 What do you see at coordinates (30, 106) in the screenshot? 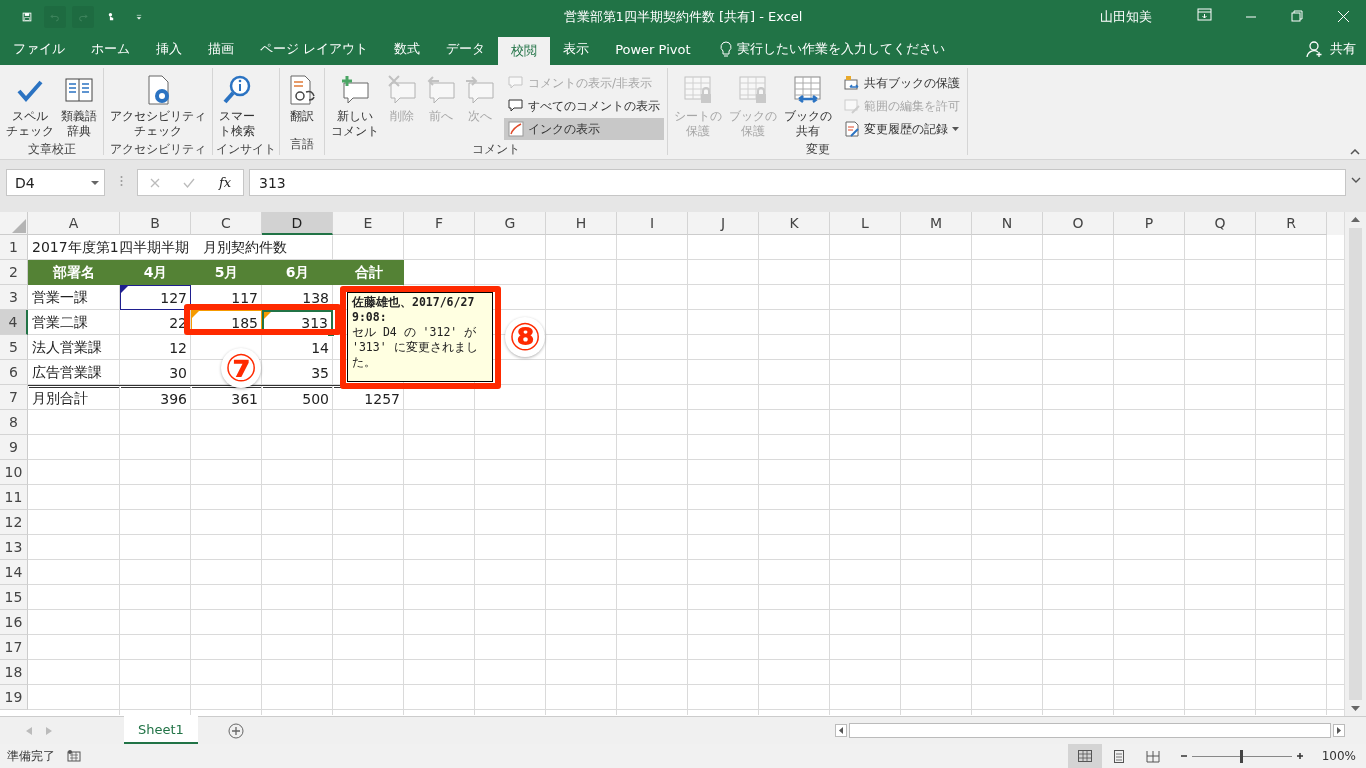
I see `ribbon-button: スペル チェック` at bounding box center [30, 106].